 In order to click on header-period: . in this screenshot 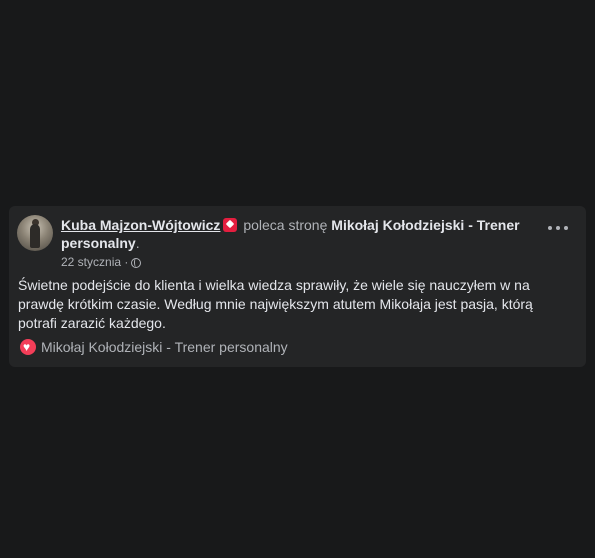, I will do `click(137, 243)`.